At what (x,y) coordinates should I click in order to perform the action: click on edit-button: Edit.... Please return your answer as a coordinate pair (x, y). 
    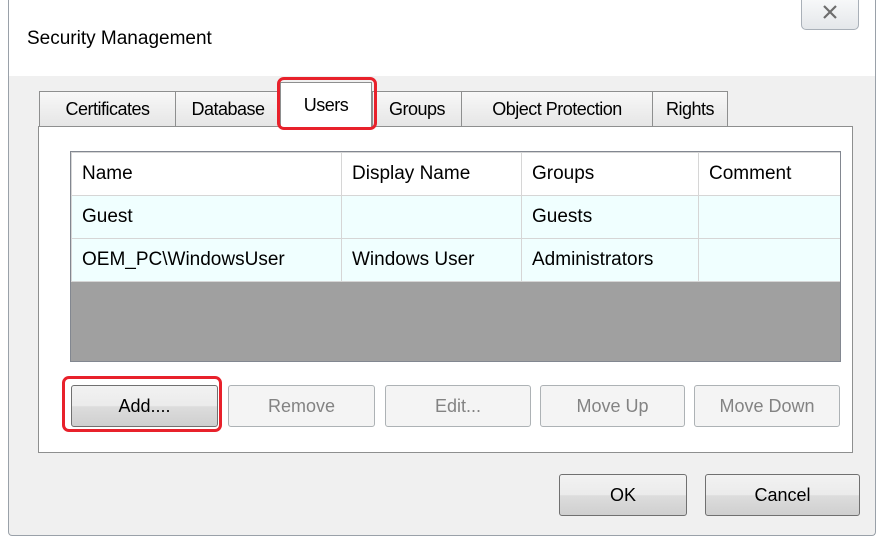
    Looking at the image, I should click on (458, 406).